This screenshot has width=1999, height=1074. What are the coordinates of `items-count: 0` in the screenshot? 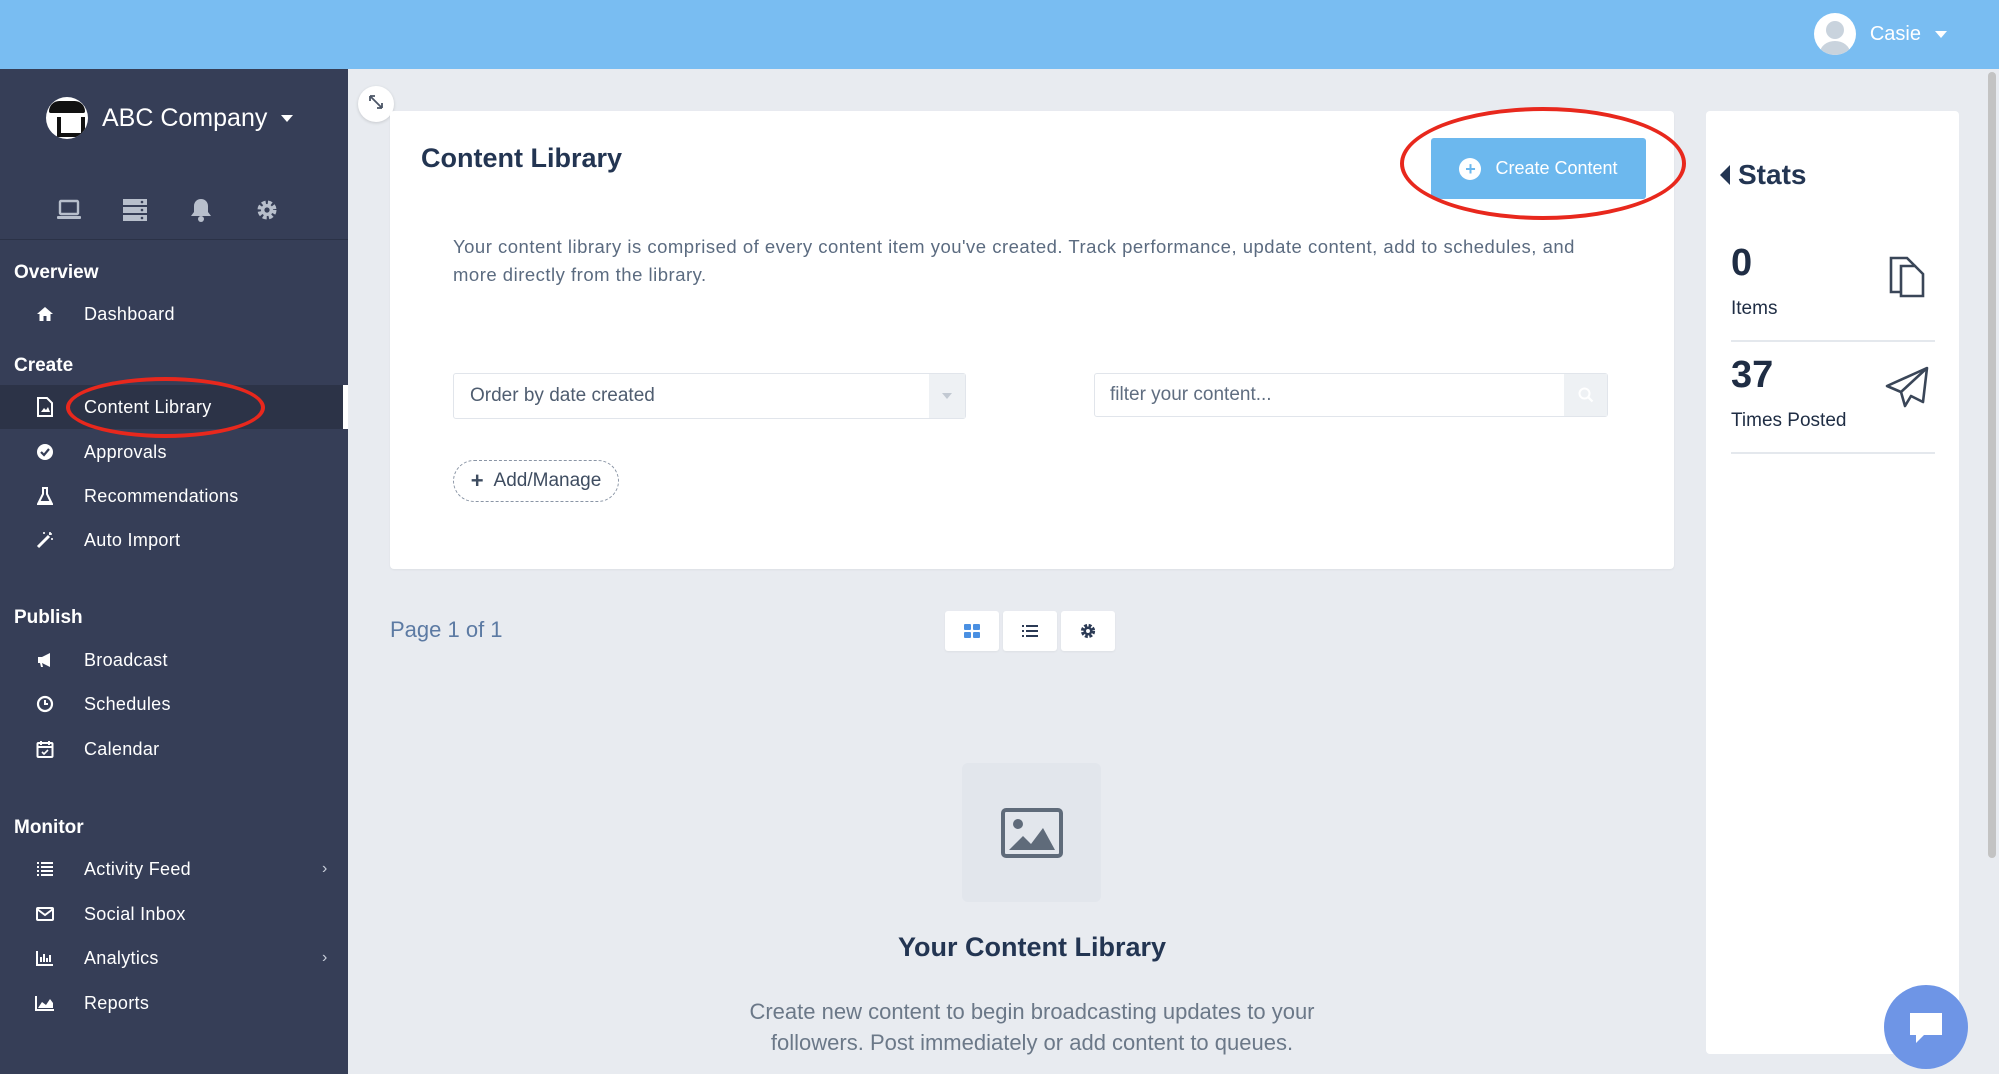 It's located at (1742, 263).